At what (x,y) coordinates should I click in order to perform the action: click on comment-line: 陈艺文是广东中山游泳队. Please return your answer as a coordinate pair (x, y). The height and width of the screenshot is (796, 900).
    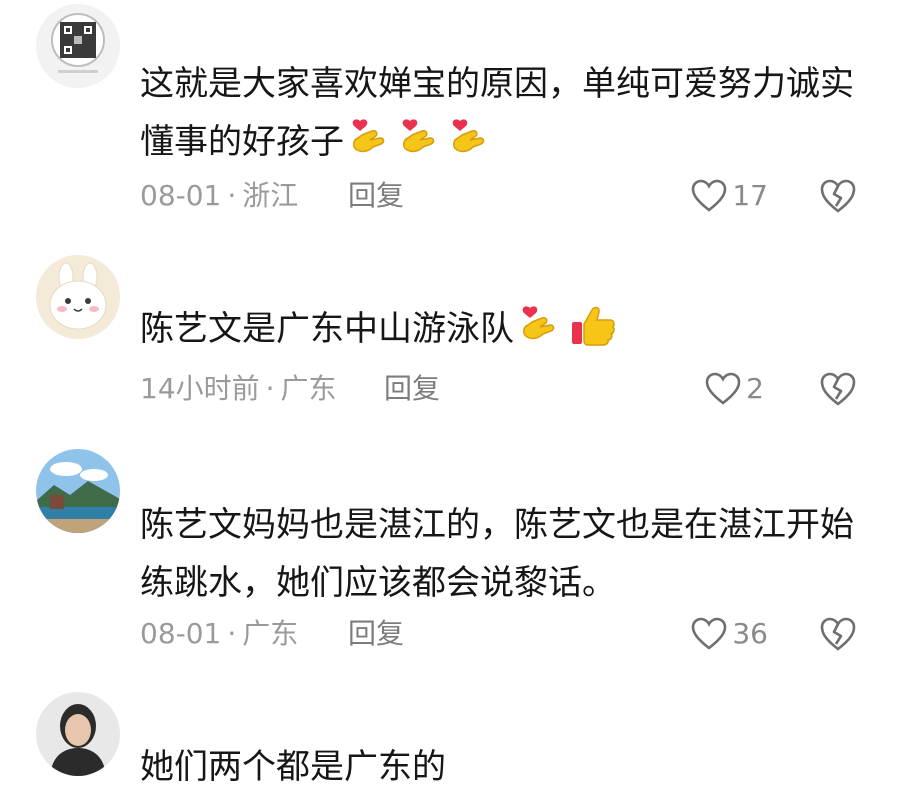
    Looking at the image, I should click on (327, 329).